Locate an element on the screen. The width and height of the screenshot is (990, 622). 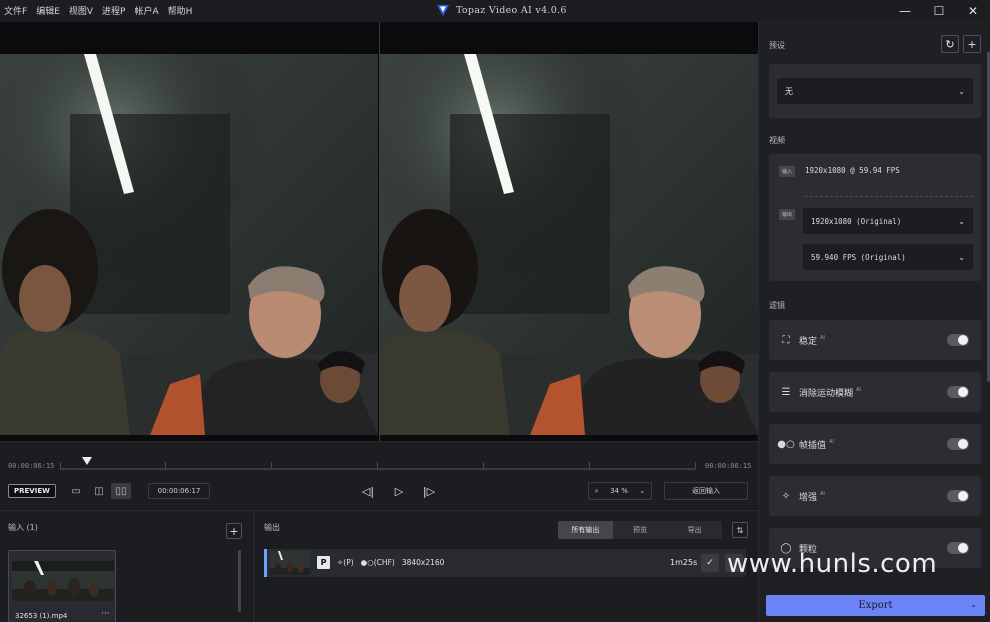
single-view-button: ▭ is located at coordinates (76, 491).